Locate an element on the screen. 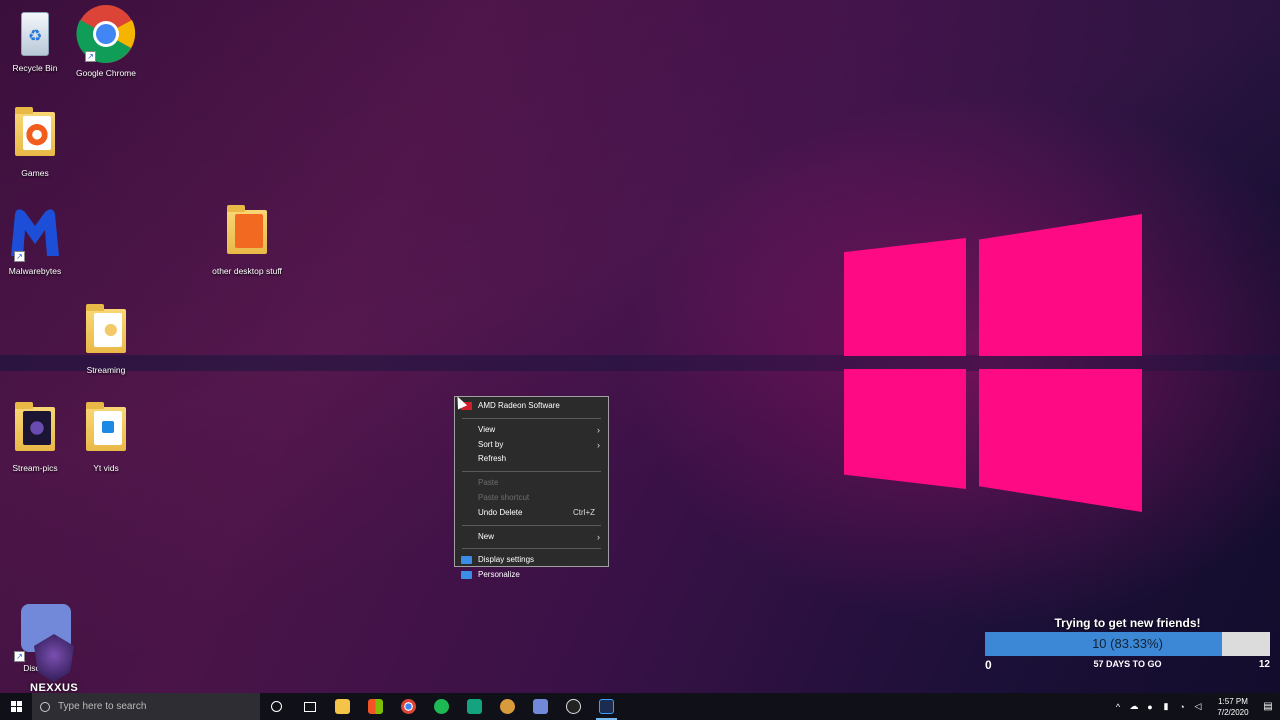 The width and height of the screenshot is (1280, 720). desktop-icon-yt-vids: Yt vids is located at coordinates (106, 437).